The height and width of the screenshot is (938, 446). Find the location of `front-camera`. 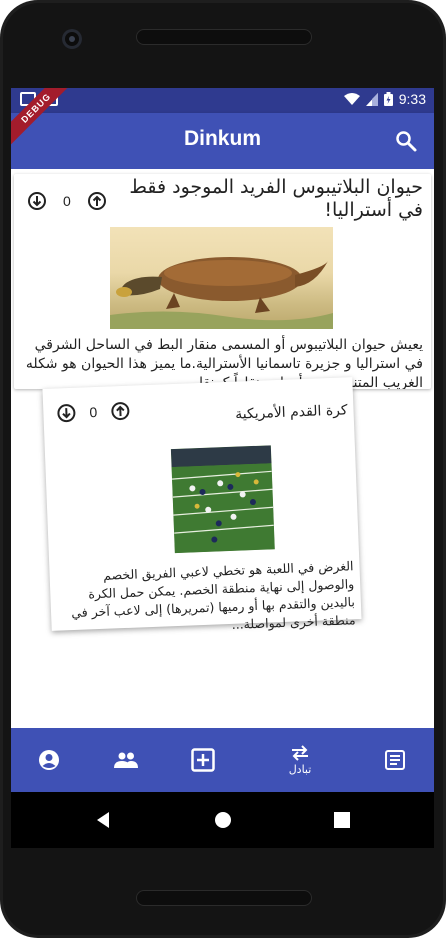

front-camera is located at coordinates (72, 39).